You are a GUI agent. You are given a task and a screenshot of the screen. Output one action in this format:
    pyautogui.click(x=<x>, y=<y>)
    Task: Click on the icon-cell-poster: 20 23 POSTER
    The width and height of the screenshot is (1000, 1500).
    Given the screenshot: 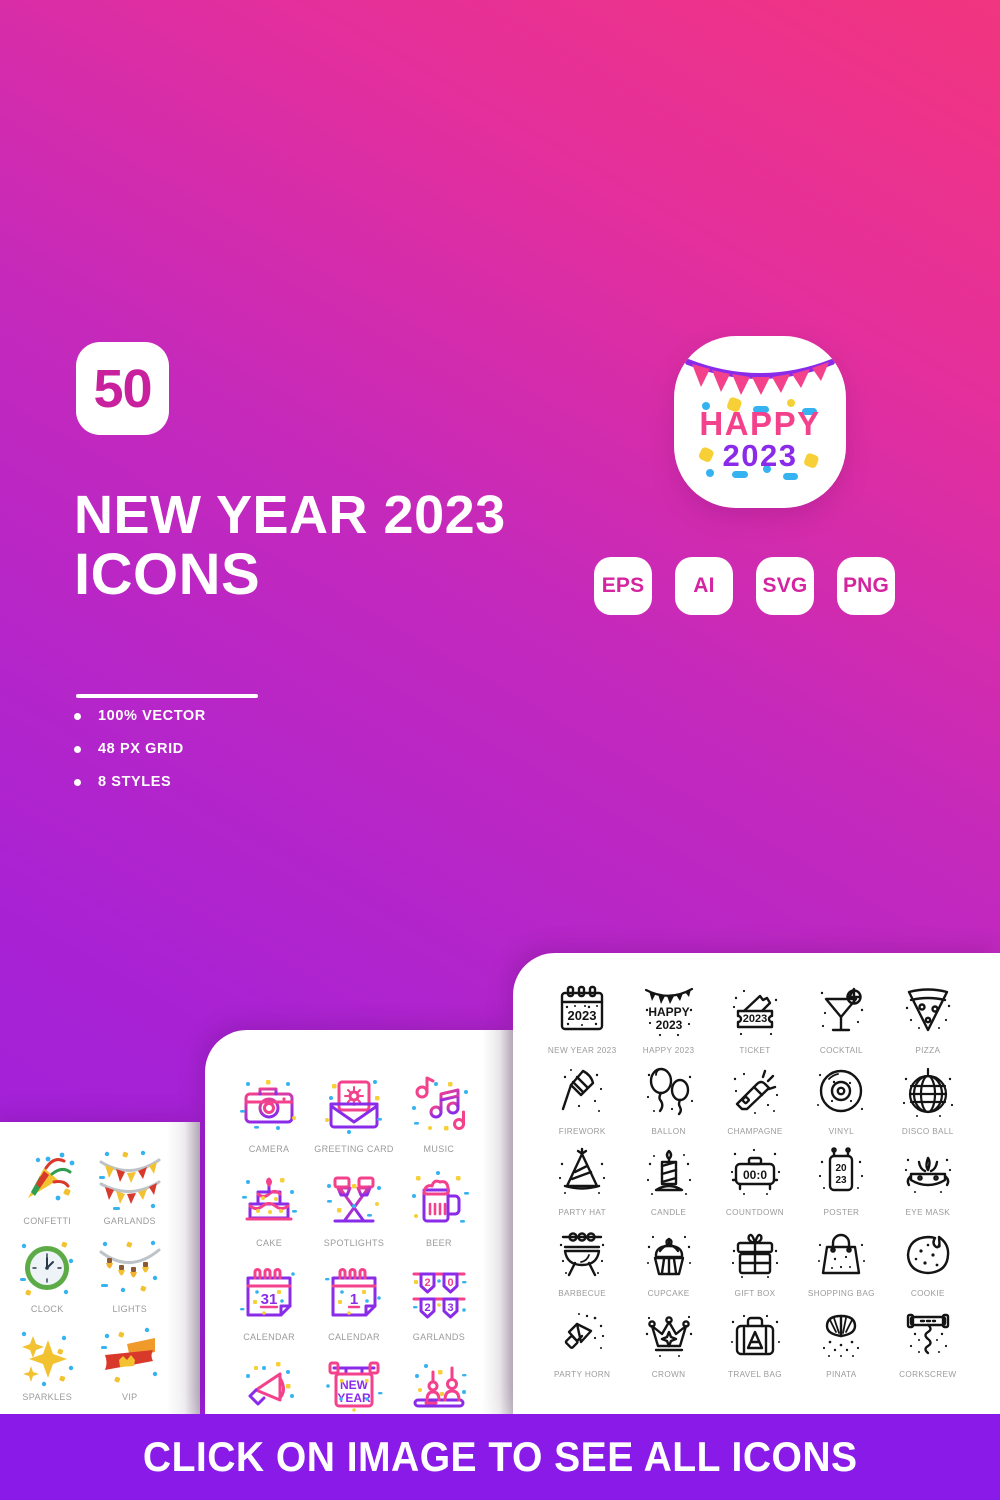 What is the action you would take?
    pyautogui.click(x=841, y=1179)
    